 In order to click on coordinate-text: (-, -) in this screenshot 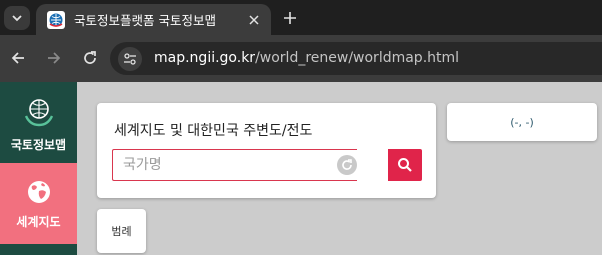, I will do `click(522, 122)`.